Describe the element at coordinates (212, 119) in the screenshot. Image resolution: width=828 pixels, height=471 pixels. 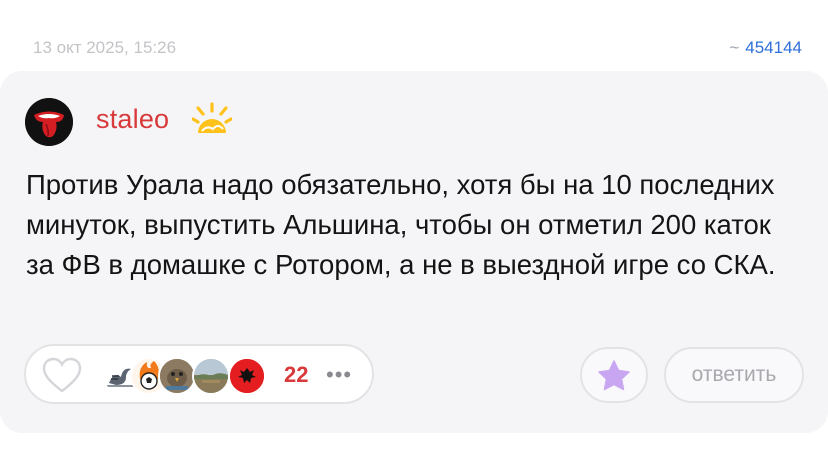
I see `sun-badge-icon` at that location.